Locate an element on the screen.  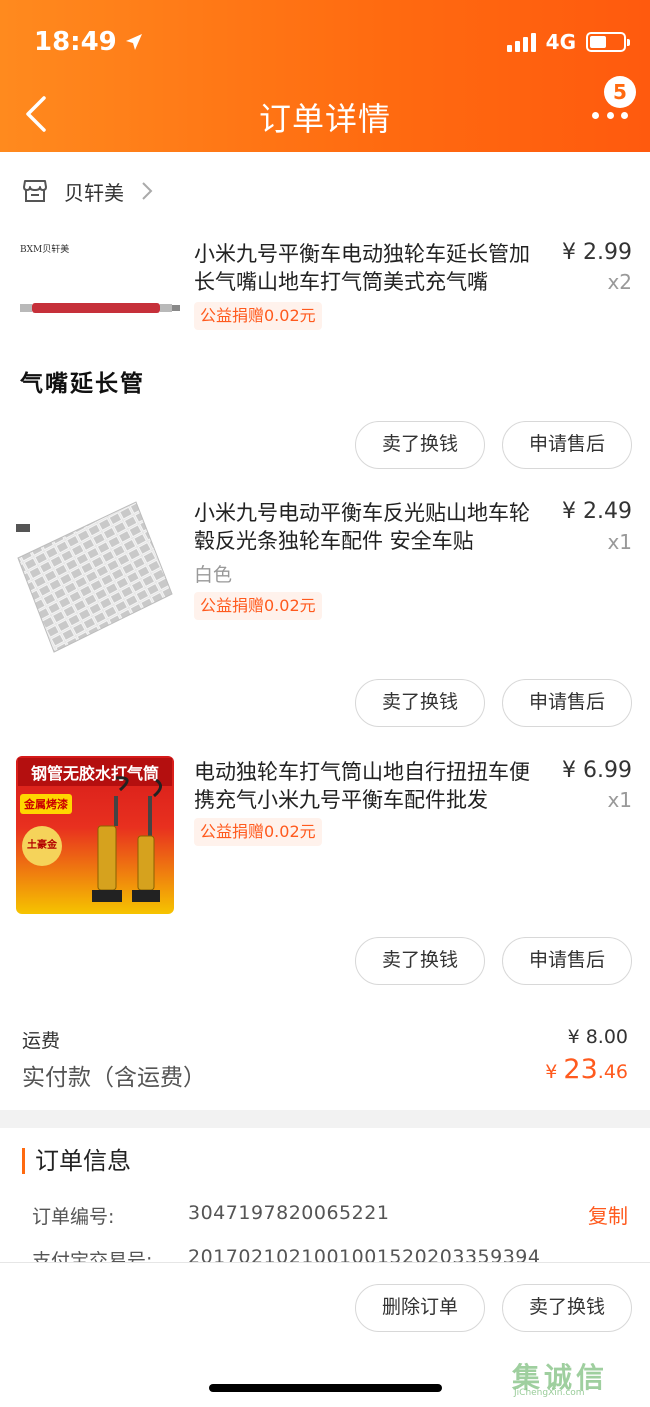
paid-amount: ¥ 23.46 is located at coordinates (586, 1069).